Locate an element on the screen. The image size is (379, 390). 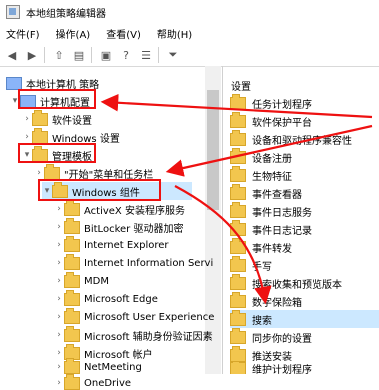
tree-node-child-label: Microsoft 帐户 is located at coordinates (118, 355).